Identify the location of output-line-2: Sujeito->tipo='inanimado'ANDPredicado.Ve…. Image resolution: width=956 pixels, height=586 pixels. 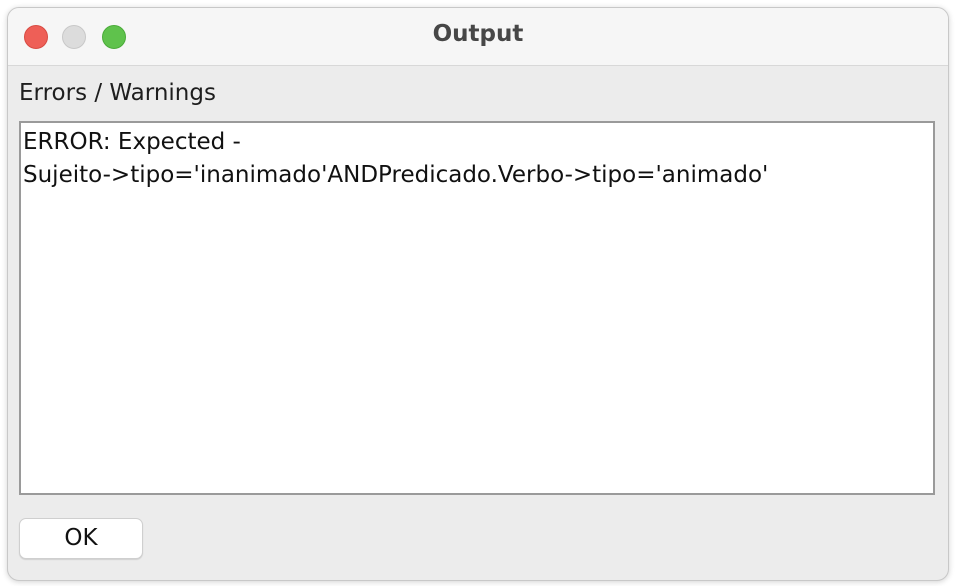
(396, 175).